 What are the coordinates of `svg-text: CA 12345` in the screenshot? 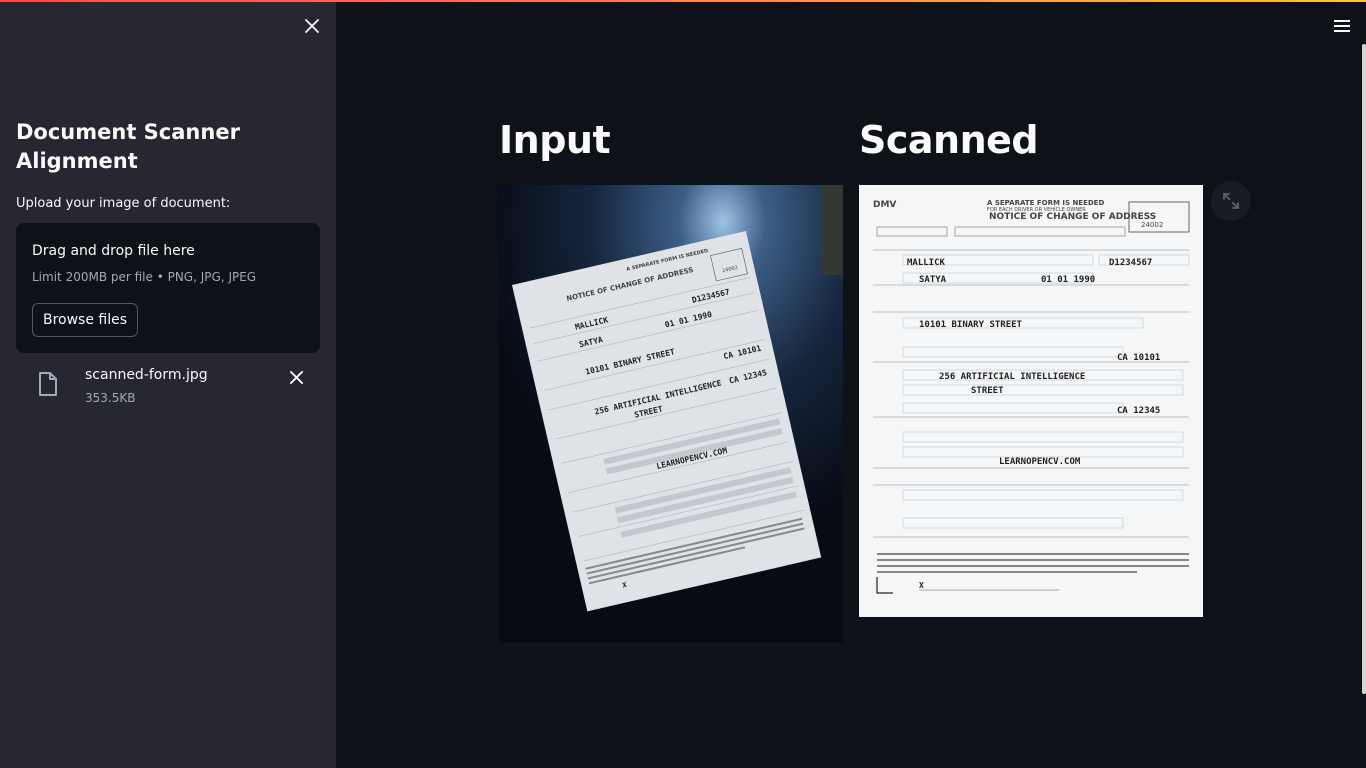 It's located at (1138, 411).